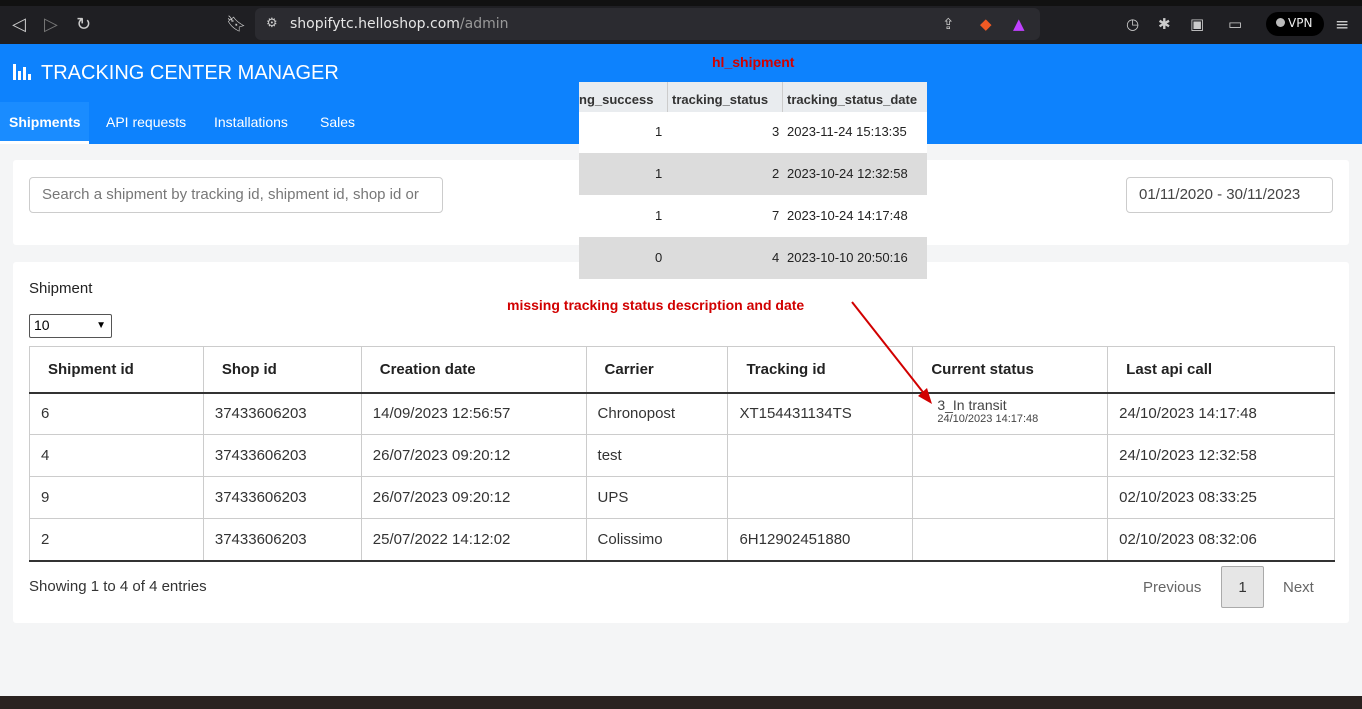 The width and height of the screenshot is (1362, 709). Describe the element at coordinates (820, 413) in the screenshot. I see `cell-tracking-id: XT154431134TS` at that location.